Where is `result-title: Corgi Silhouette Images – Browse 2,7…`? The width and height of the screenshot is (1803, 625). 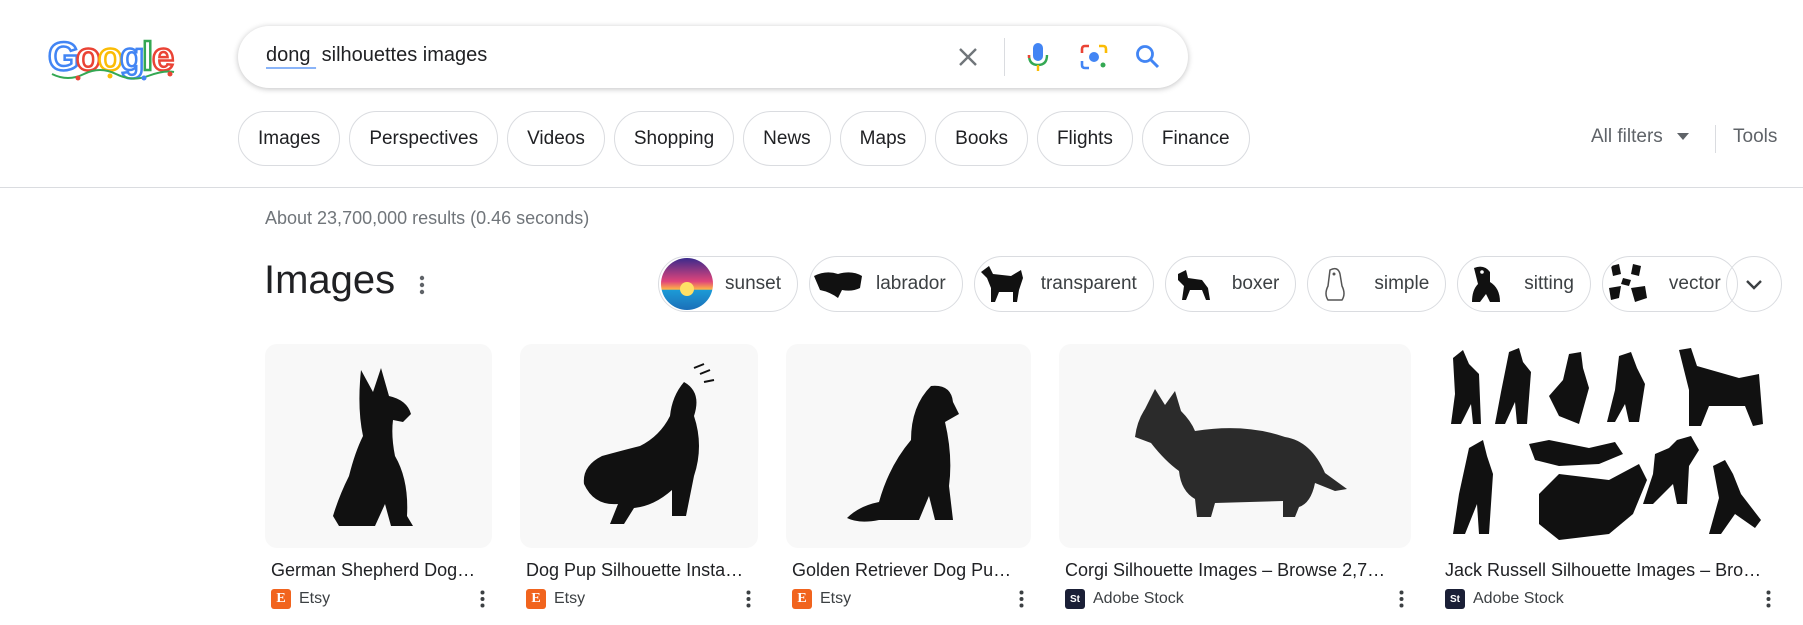 result-title: Corgi Silhouette Images – Browse 2,7… is located at coordinates (1238, 570).